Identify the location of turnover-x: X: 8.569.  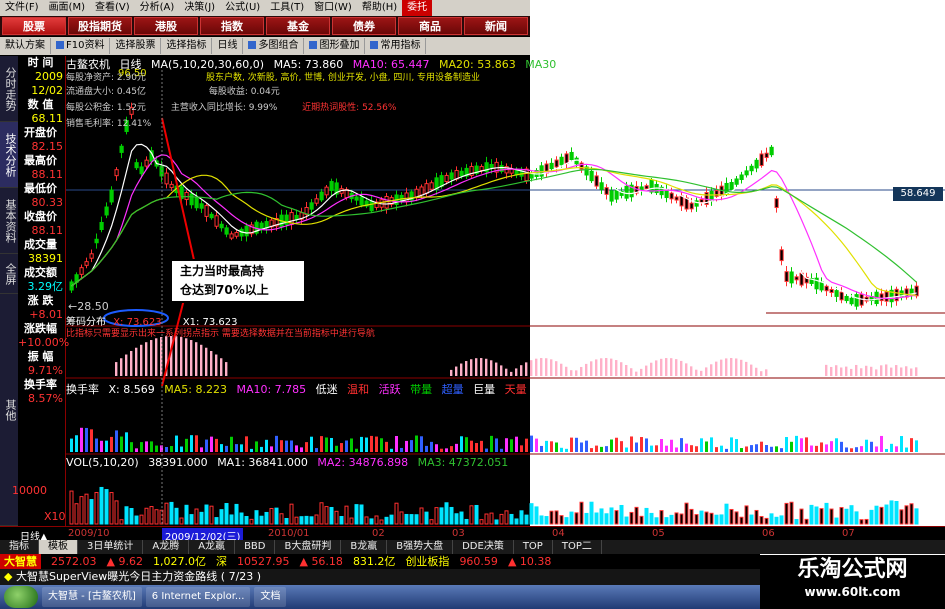
(131, 389).